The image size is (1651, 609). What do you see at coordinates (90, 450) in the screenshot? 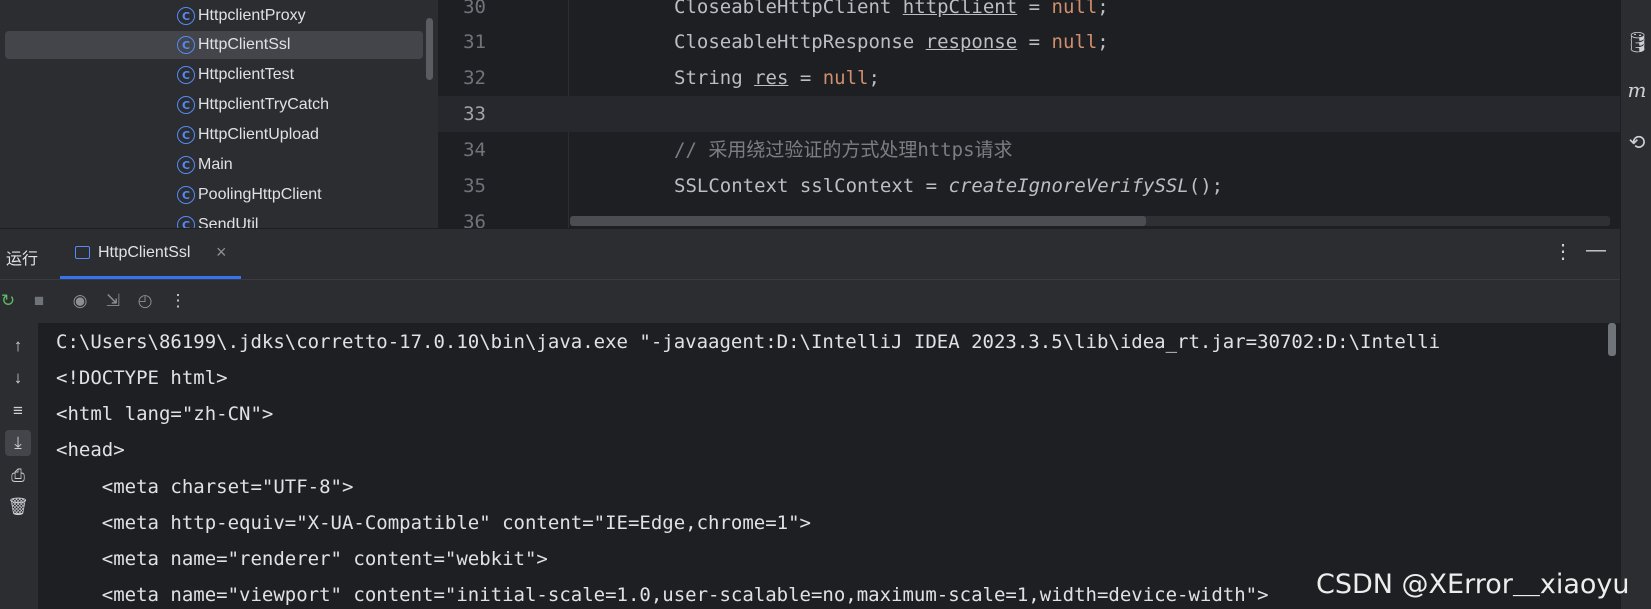
I see `console-line: <head>` at bounding box center [90, 450].